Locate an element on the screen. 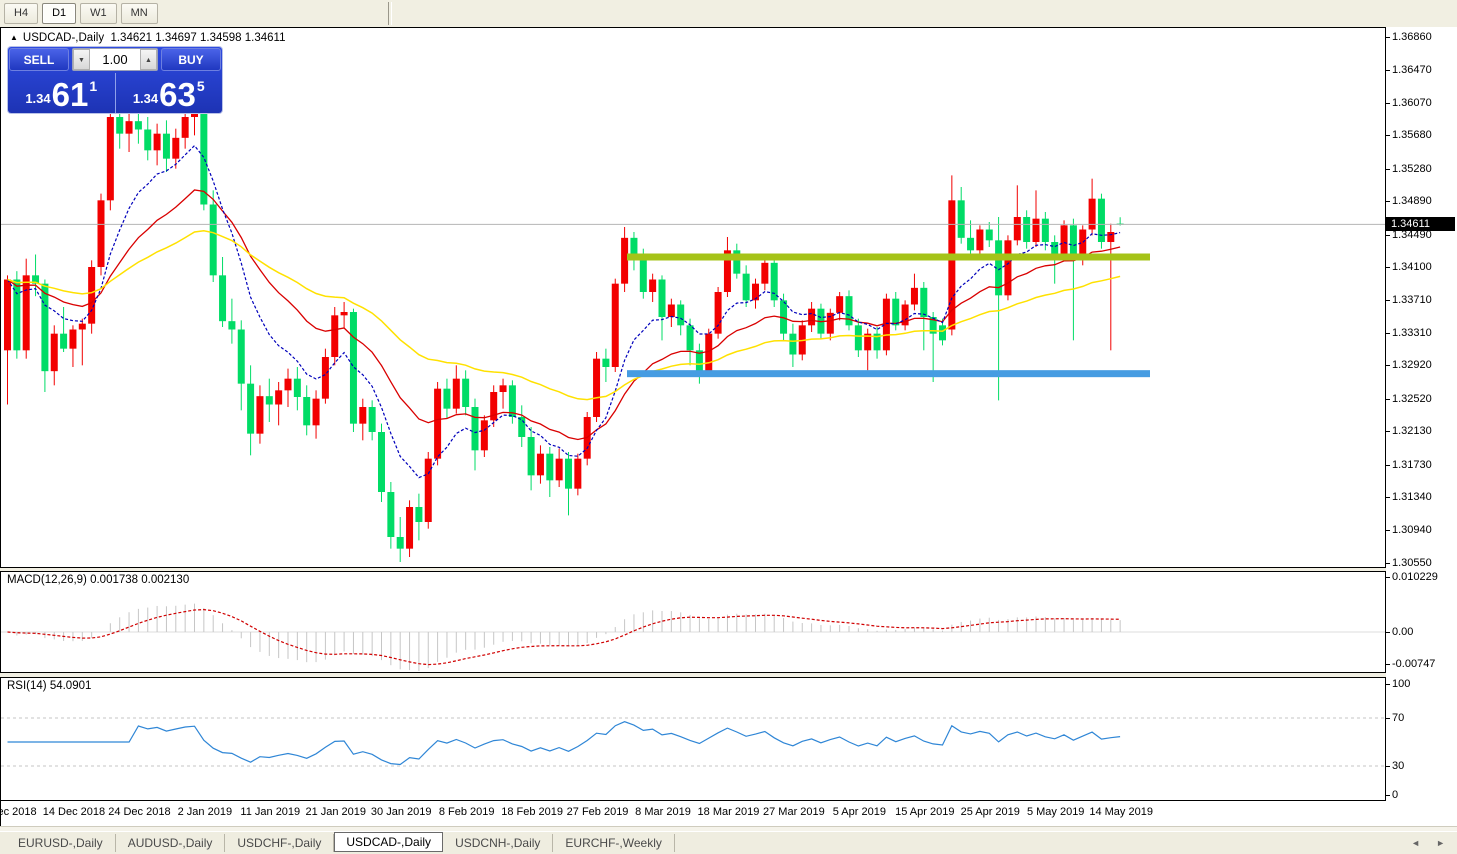 The width and height of the screenshot is (1457, 854). tab-scroll-left-arrow: ◄ is located at coordinates (1415, 843).